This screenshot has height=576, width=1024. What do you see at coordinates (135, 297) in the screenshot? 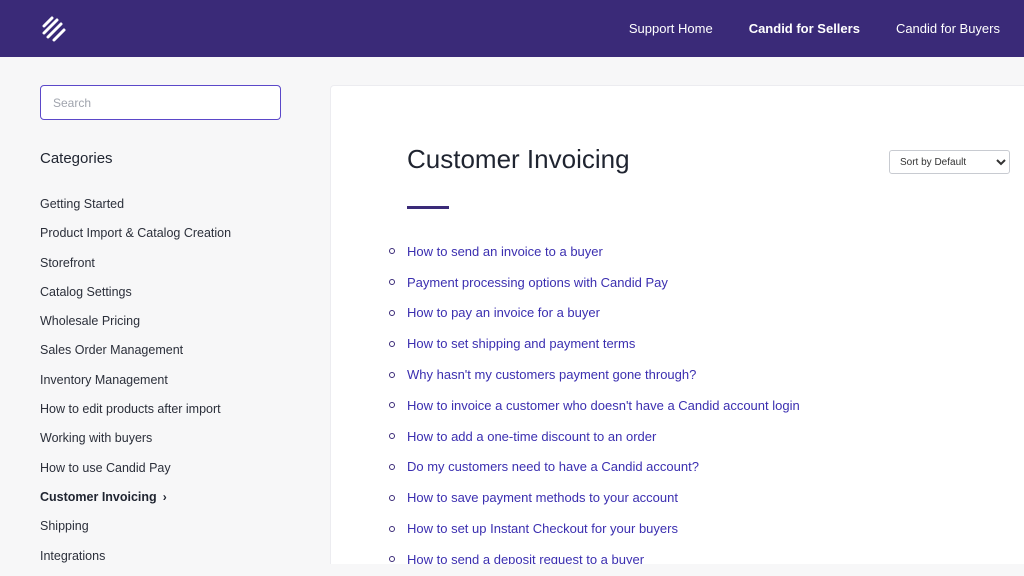
I see `category-item: Catalog Settings` at bounding box center [135, 297].